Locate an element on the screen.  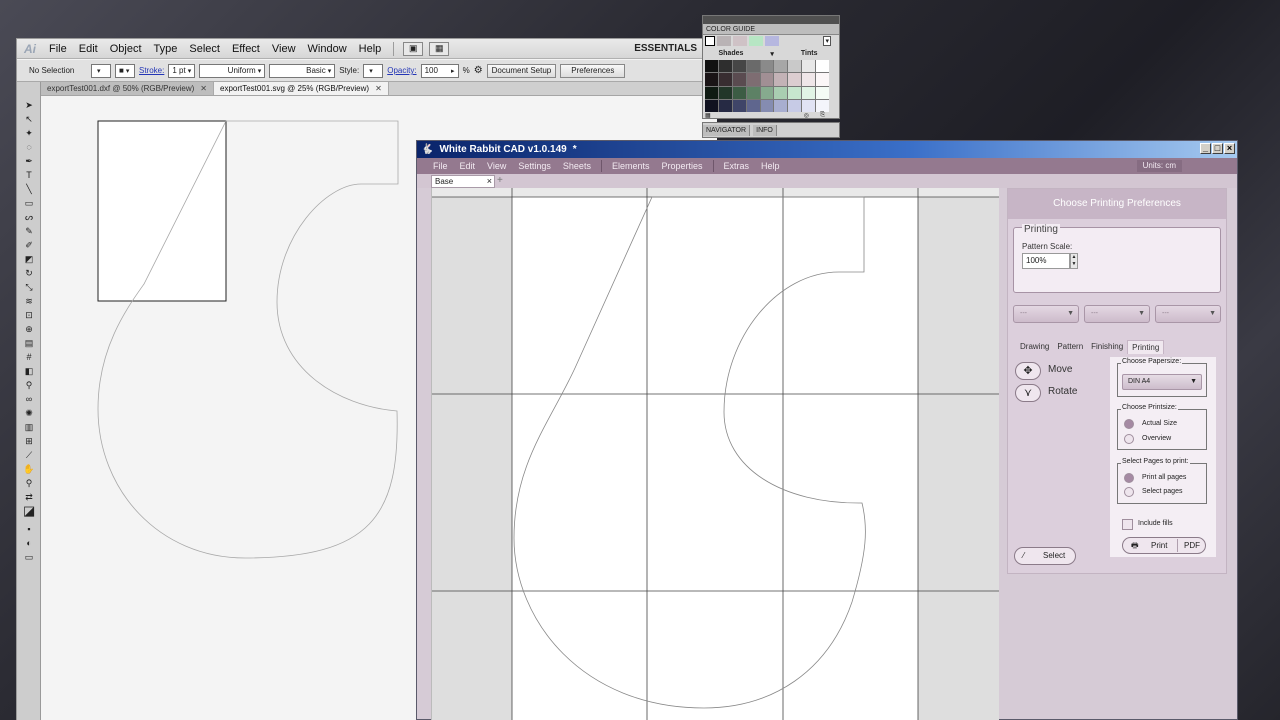
paintbrush-tool-icon: ᔕ is located at coordinates (29, 217).